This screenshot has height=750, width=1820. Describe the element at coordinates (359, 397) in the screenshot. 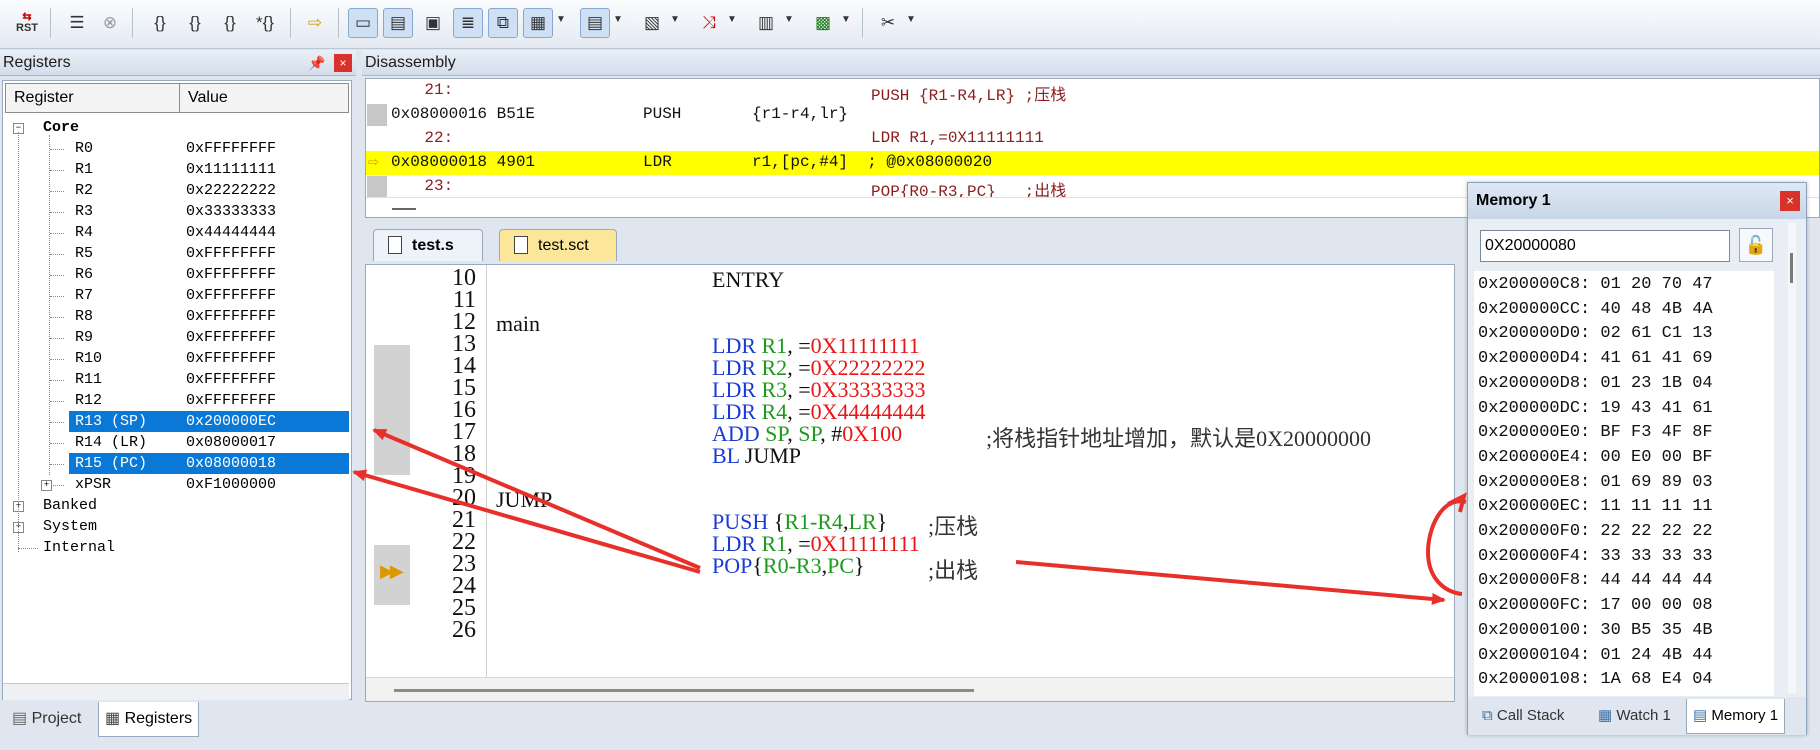

I see `pane-splitter` at that location.